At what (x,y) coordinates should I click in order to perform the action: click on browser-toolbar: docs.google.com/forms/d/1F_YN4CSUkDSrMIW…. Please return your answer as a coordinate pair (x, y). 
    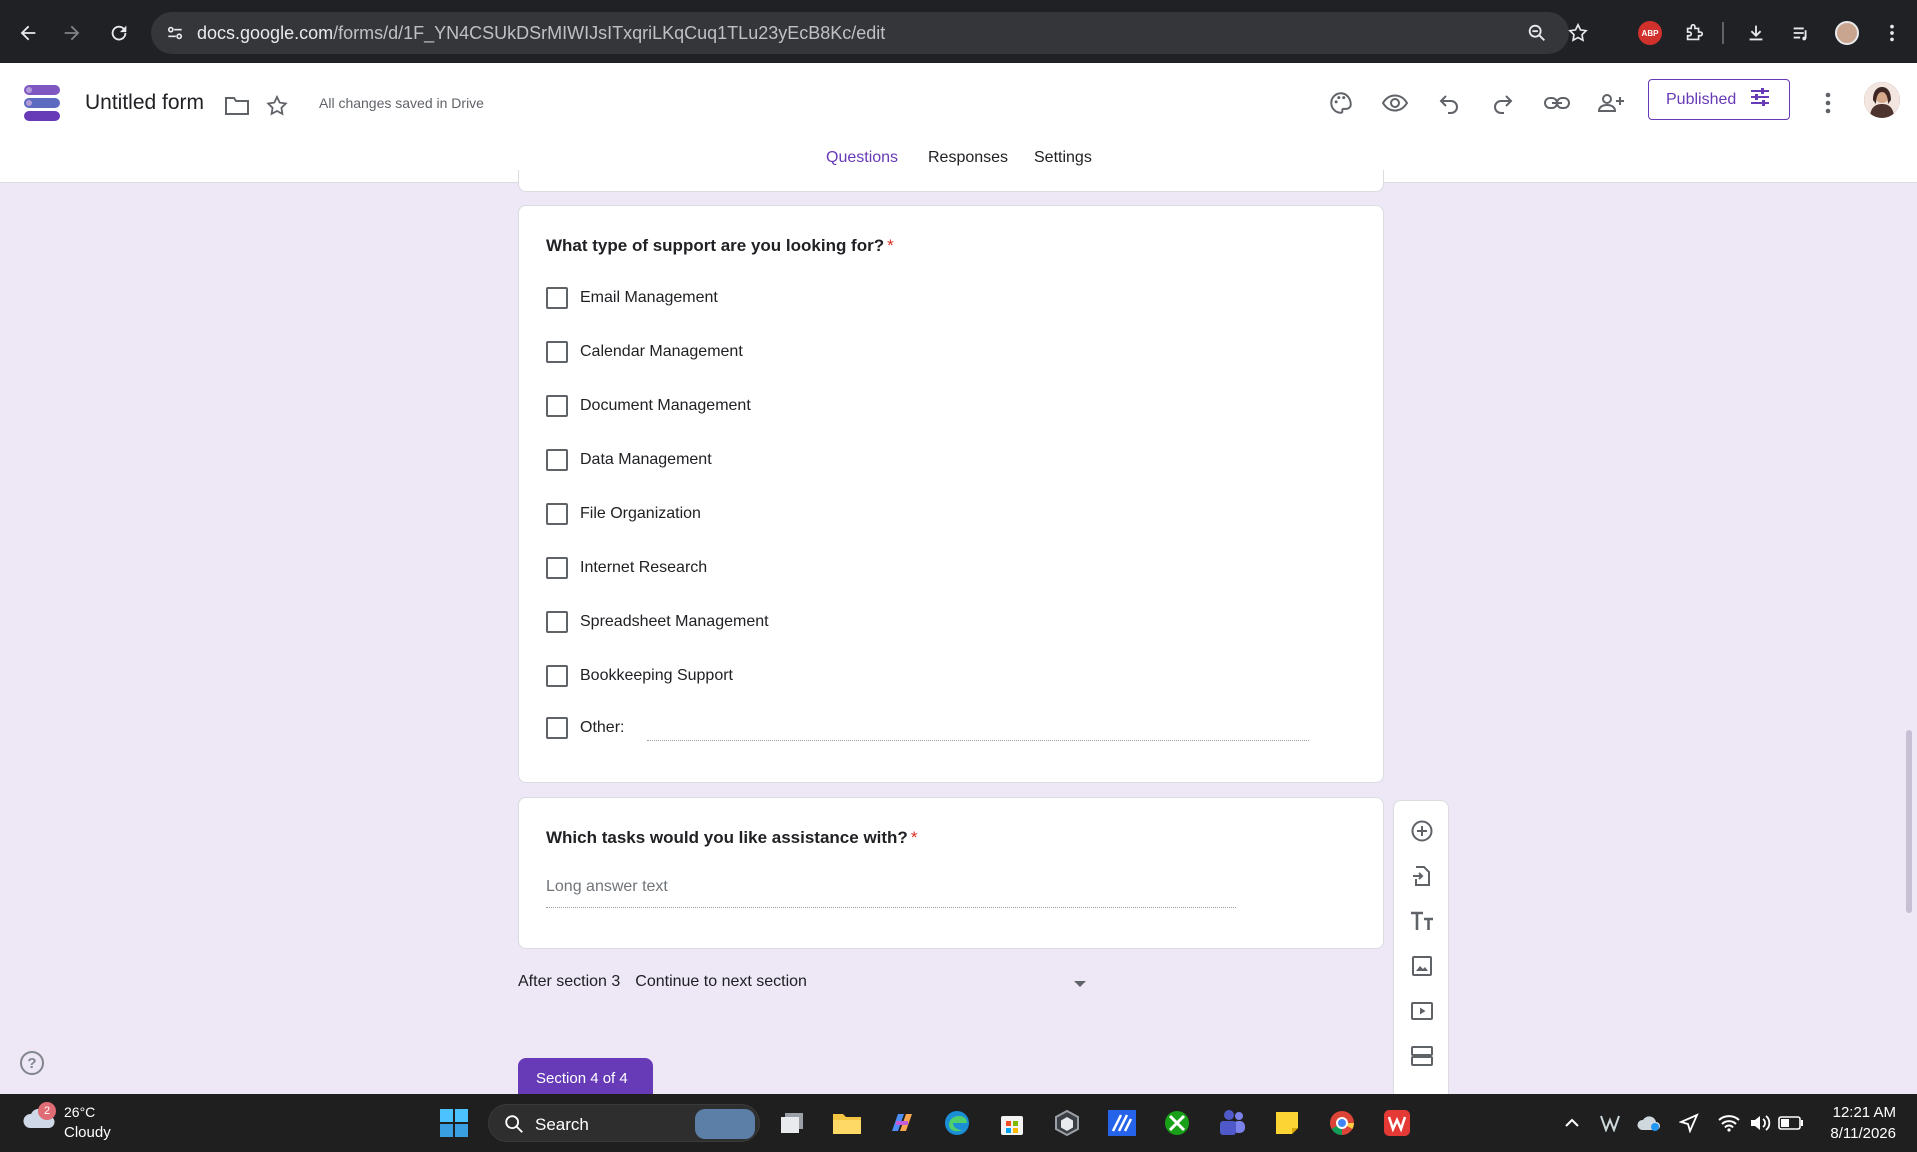
    Looking at the image, I should click on (958, 31).